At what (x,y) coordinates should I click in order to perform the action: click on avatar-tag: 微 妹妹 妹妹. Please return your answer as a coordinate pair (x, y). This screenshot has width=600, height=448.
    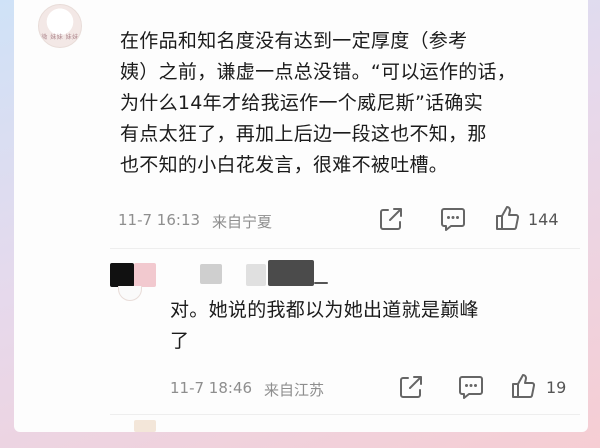
    Looking at the image, I should click on (60, 37).